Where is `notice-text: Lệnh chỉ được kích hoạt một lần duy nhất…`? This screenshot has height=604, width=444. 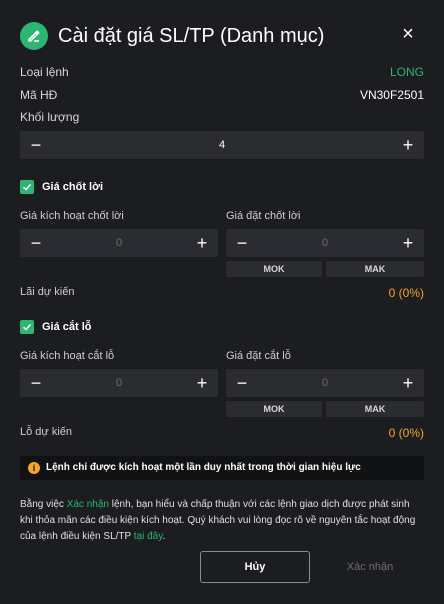
notice-text: Lệnh chỉ được kích hoạt một lần duy nhất… is located at coordinates (203, 467).